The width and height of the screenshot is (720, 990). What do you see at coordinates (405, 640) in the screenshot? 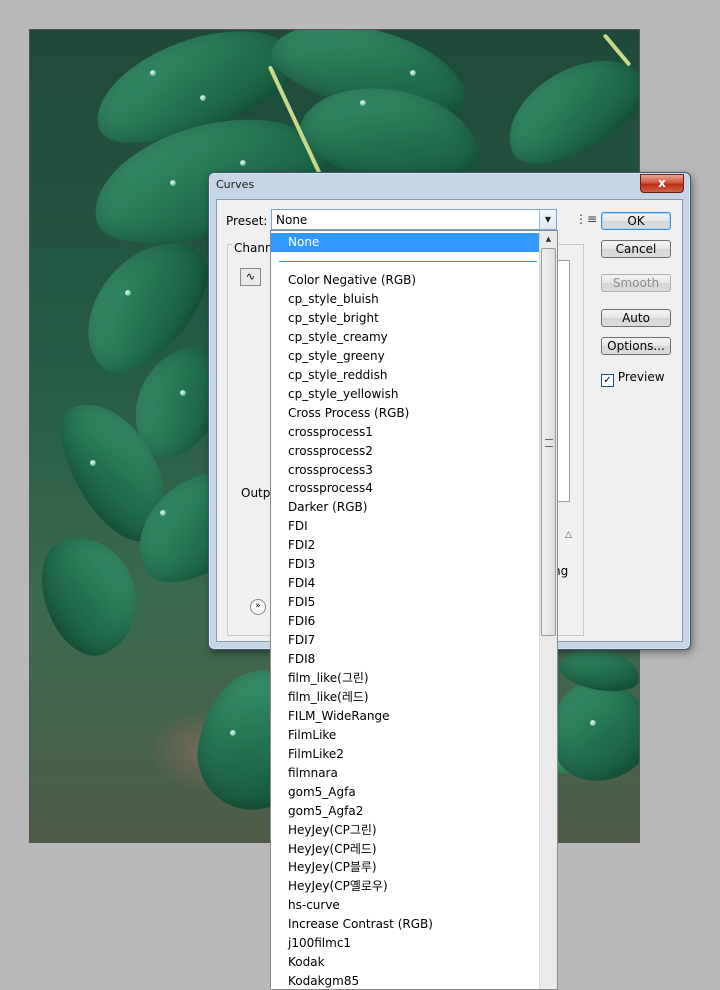
I see `dropdown-item: FDI7` at bounding box center [405, 640].